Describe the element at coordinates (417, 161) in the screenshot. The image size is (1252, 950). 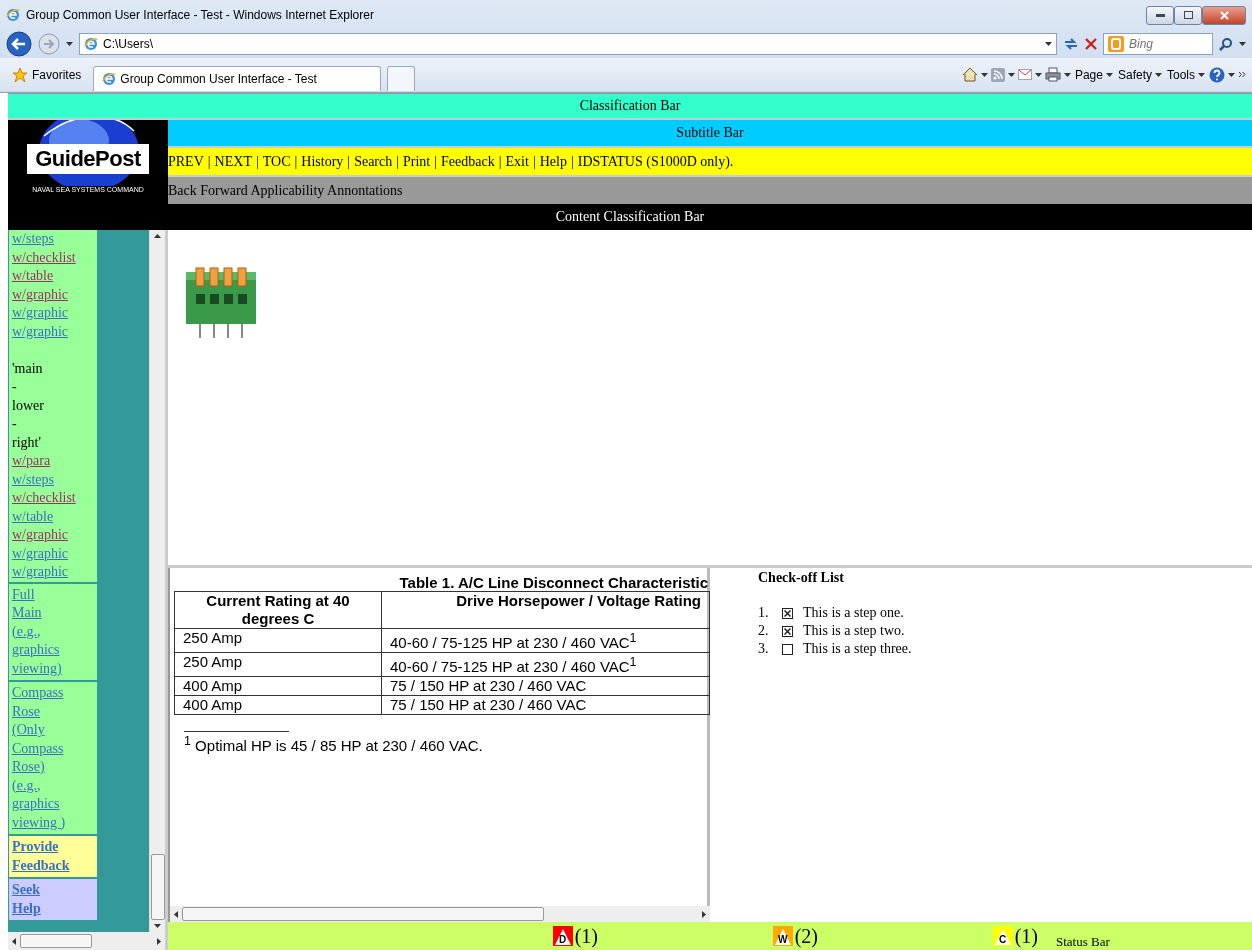
I see `nav-link: Print` at that location.